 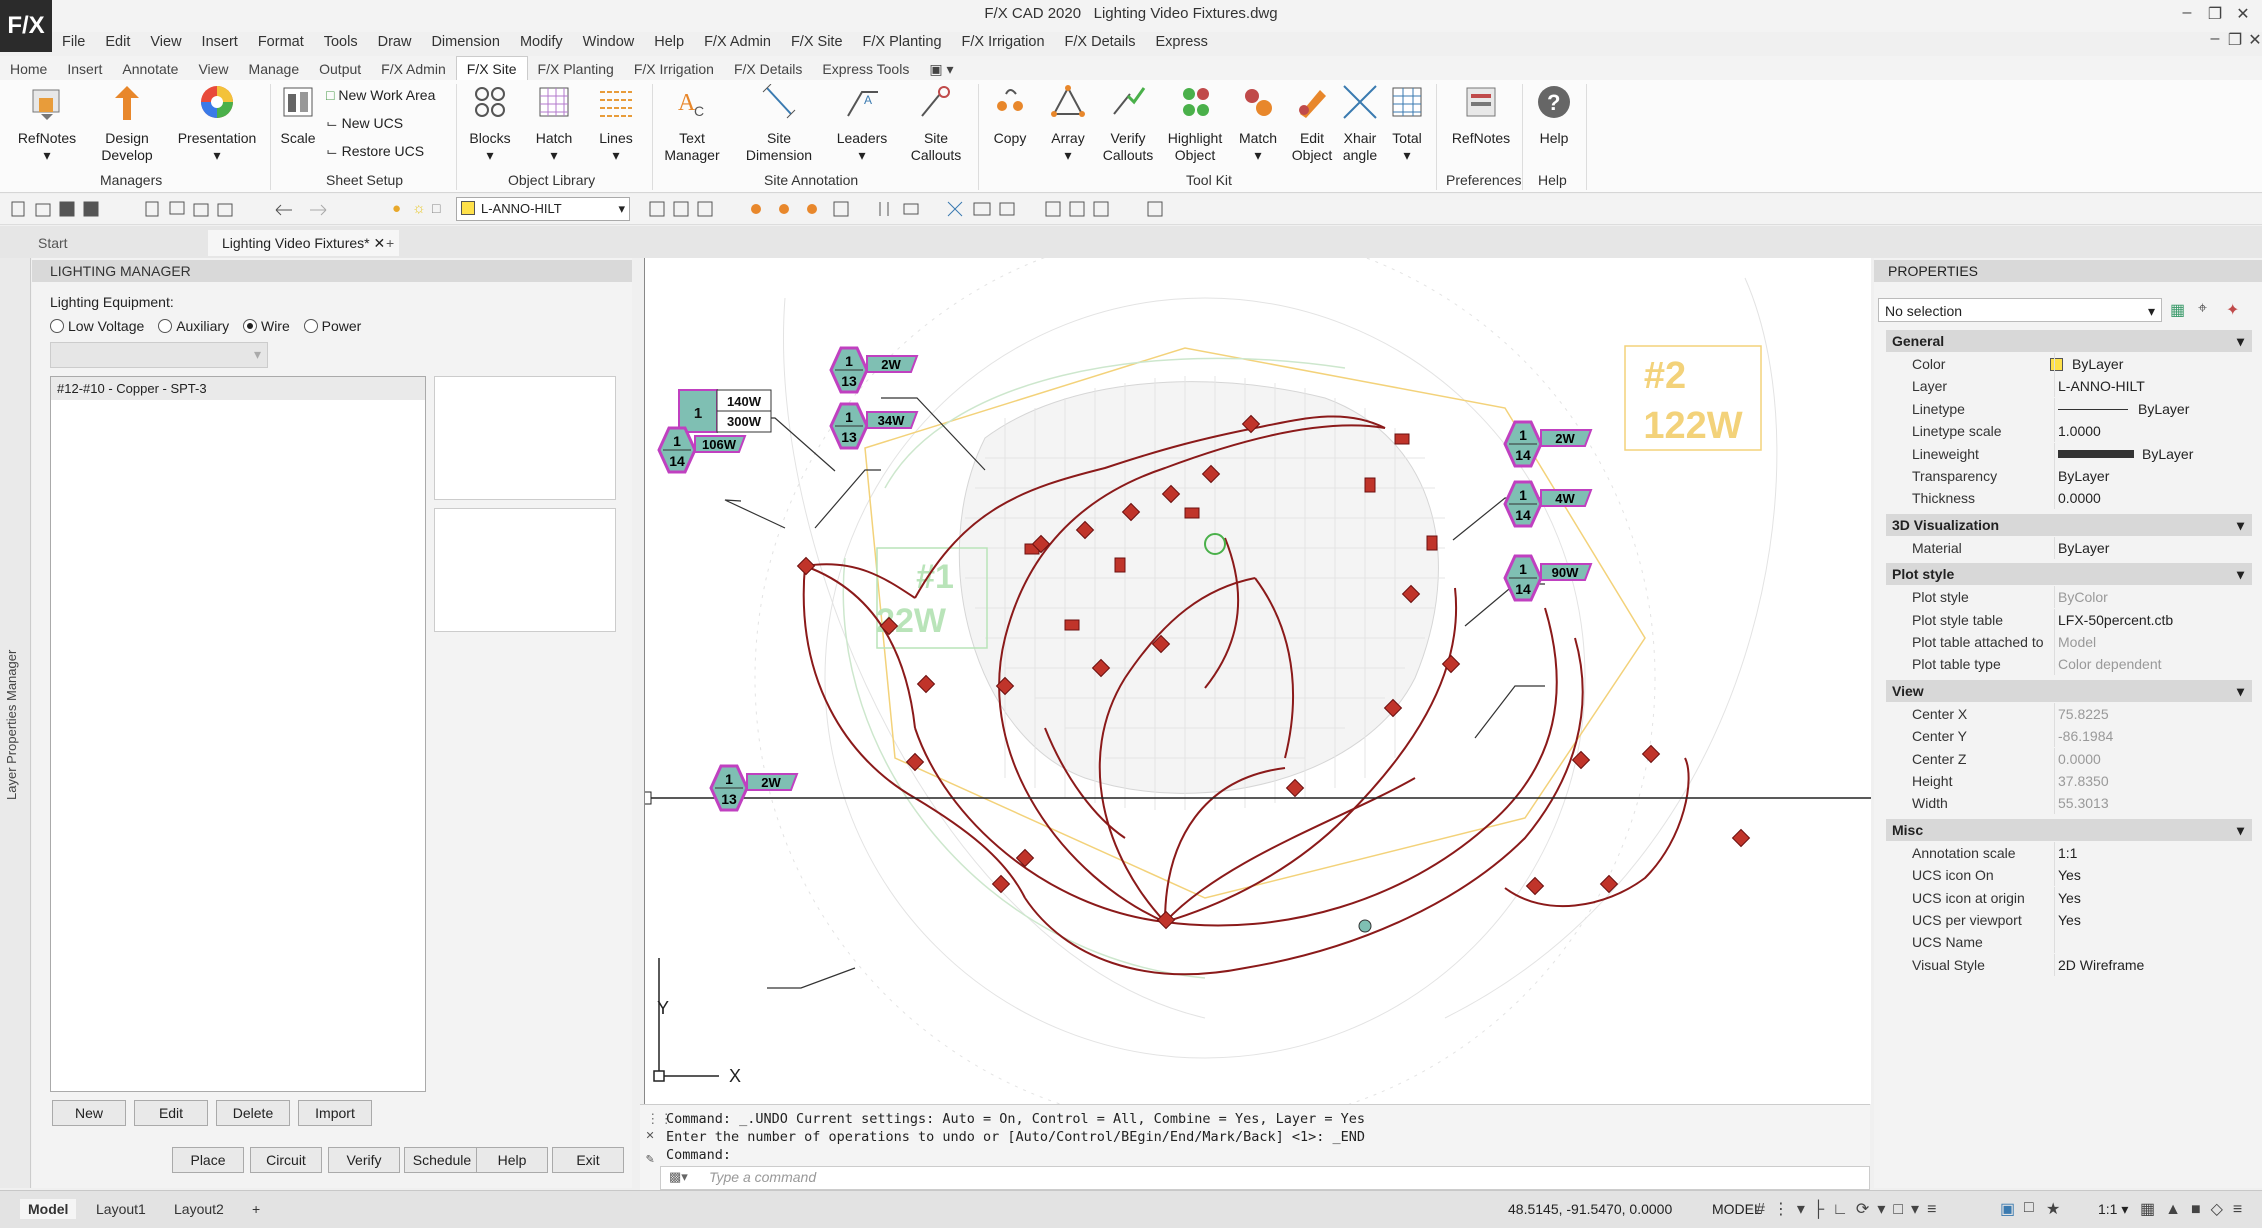 I want to click on total-button: Total ▾, so click(x=1407, y=124).